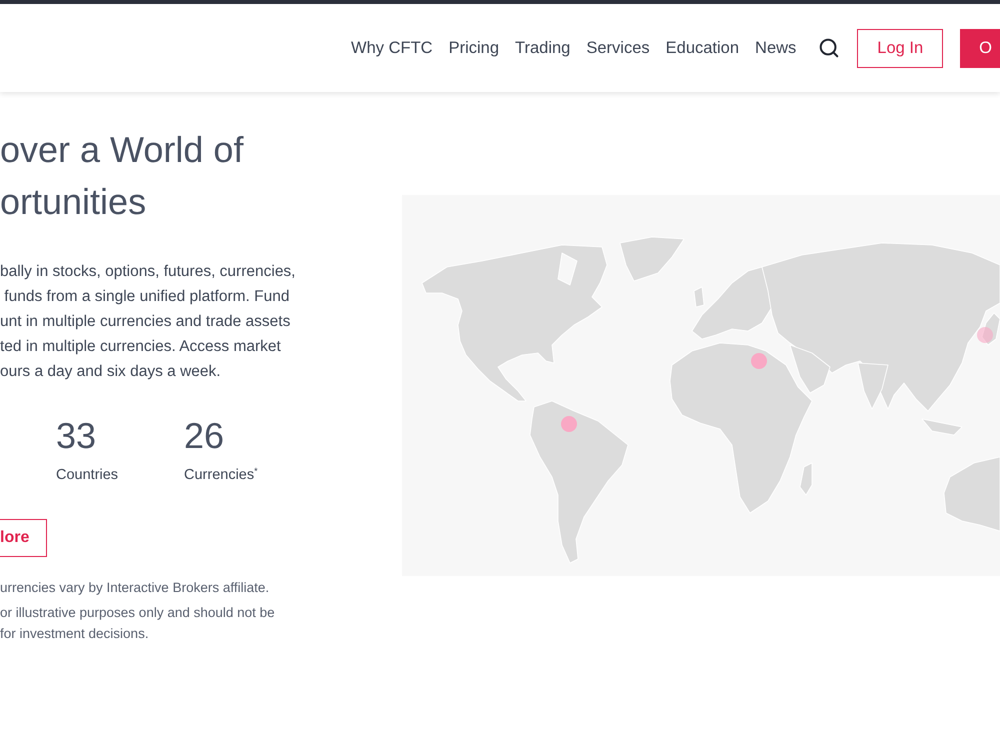 The width and height of the screenshot is (1000, 750). What do you see at coordinates (775, 48) in the screenshot?
I see `nav-link: News` at bounding box center [775, 48].